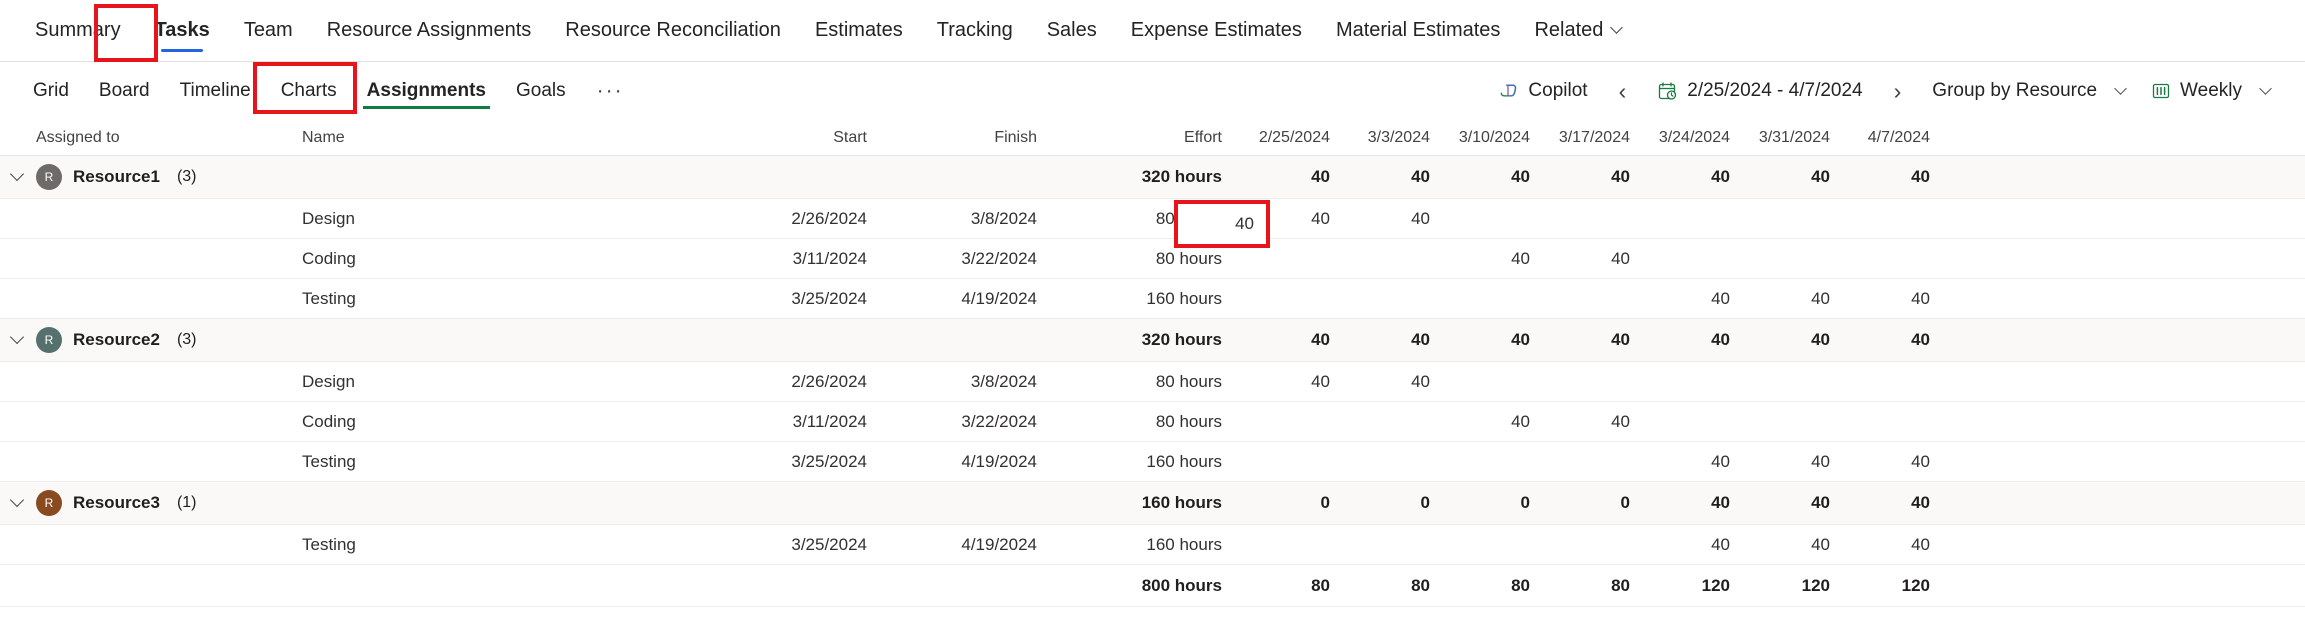 The height and width of the screenshot is (617, 2305). Describe the element at coordinates (952, 138) in the screenshot. I see `column-header-finish: Finish` at that location.